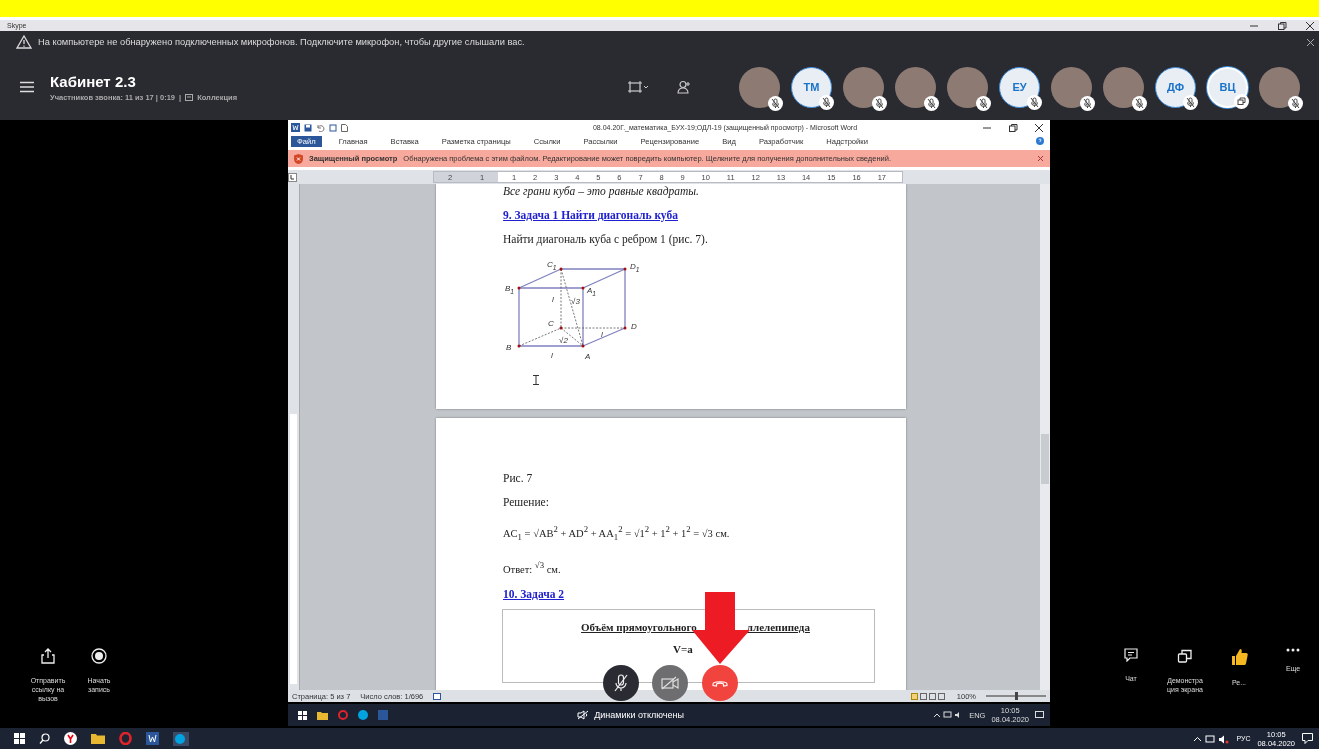 The height and width of the screenshot is (749, 1319). I want to click on notification-icon, so click(1039, 715).